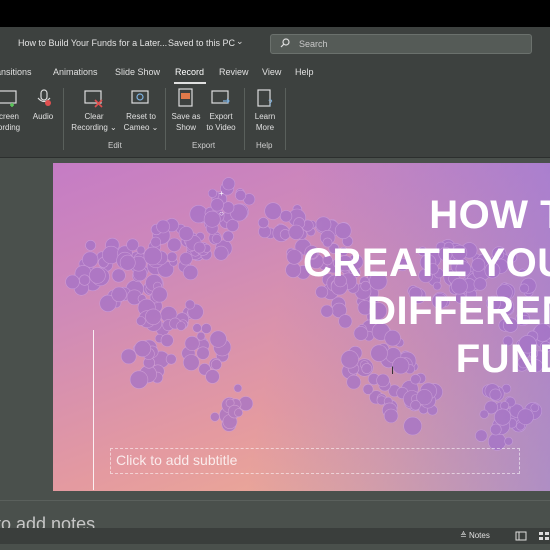 This screenshot has width=550, height=550. I want to click on selection-handle: +, so click(221, 193).